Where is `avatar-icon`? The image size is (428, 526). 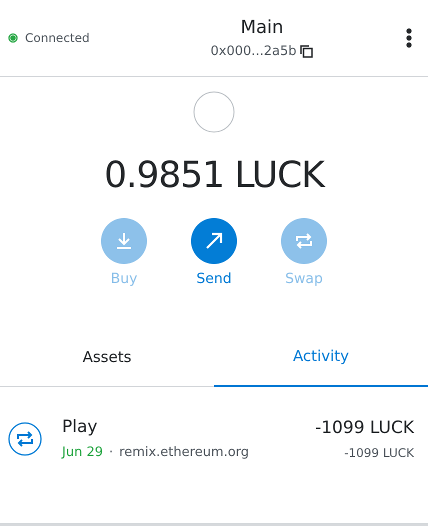
avatar-icon is located at coordinates (214, 112).